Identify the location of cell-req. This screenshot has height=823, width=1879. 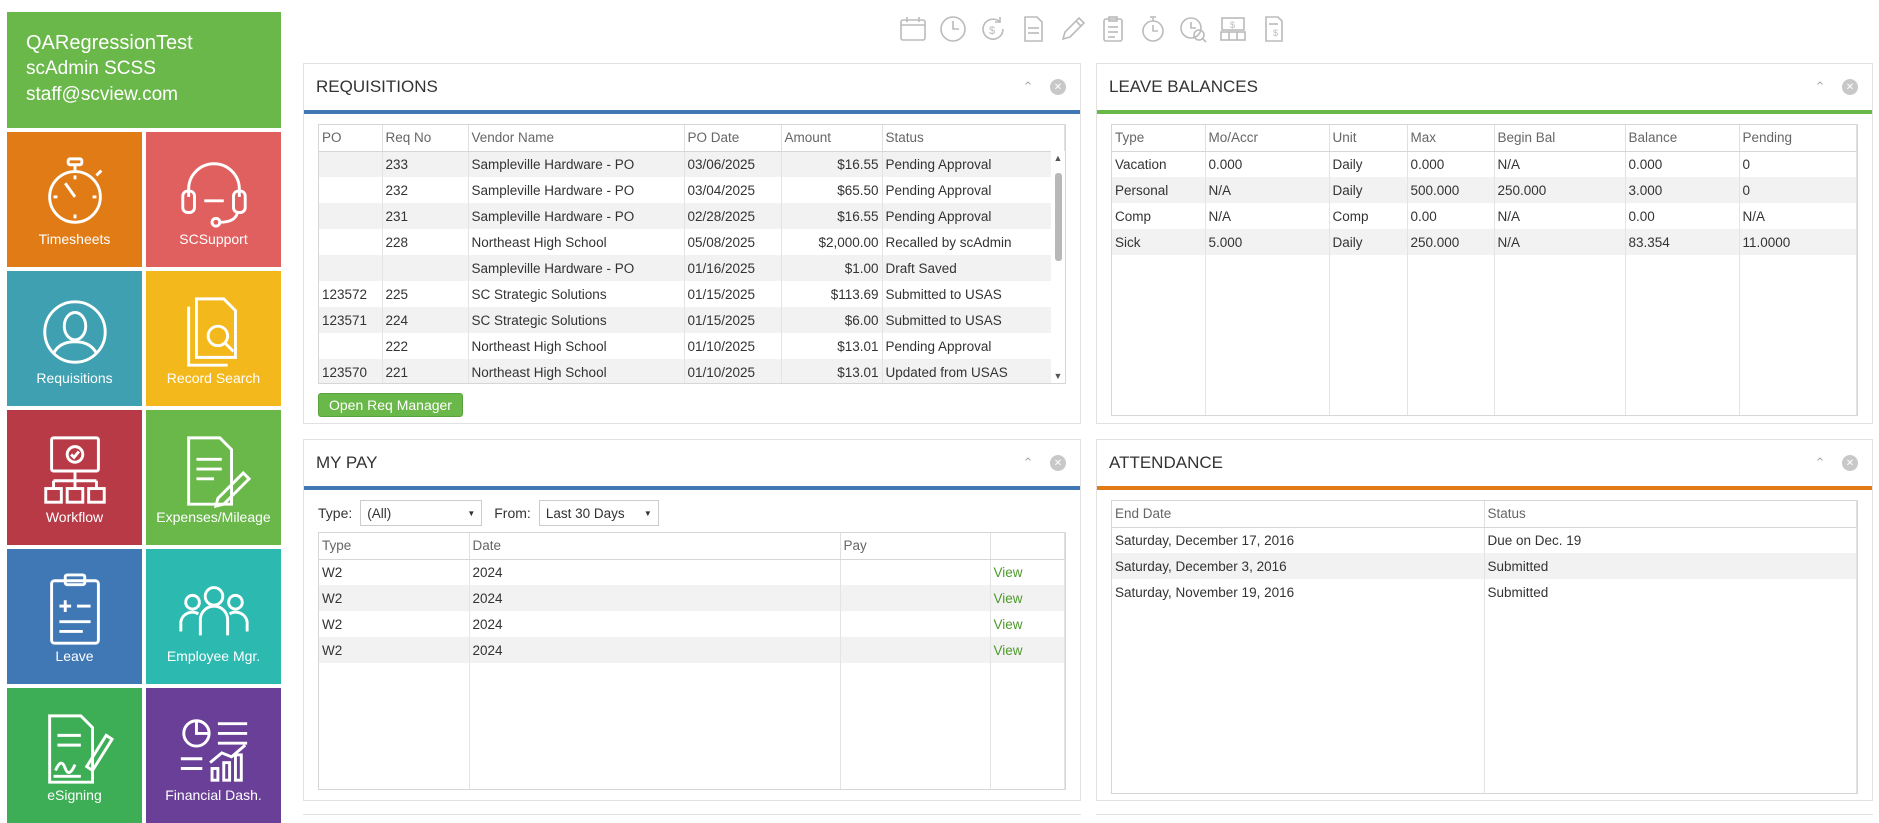
(425, 268).